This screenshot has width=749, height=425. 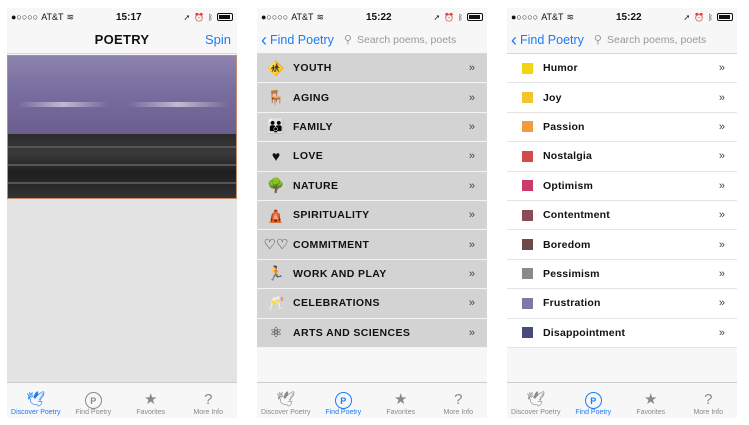 I want to click on status-bar: ●○○○○ AT&T ≋ 15:17 ➚ ⏰ ᛒ, so click(x=122, y=17).